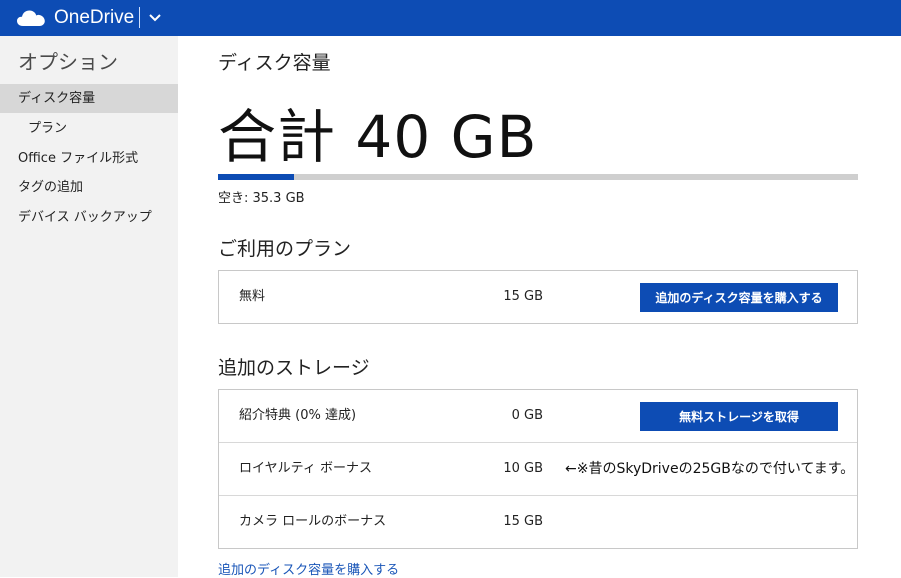  What do you see at coordinates (739, 297) in the screenshot?
I see `buy-storage-button: 追加のディスク容量を購入する` at bounding box center [739, 297].